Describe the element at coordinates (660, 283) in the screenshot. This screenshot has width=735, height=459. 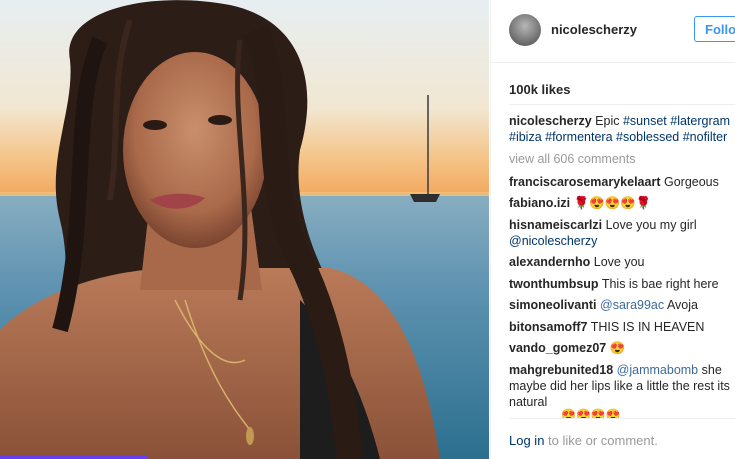
I see `comment-text: This is bae right here` at that location.